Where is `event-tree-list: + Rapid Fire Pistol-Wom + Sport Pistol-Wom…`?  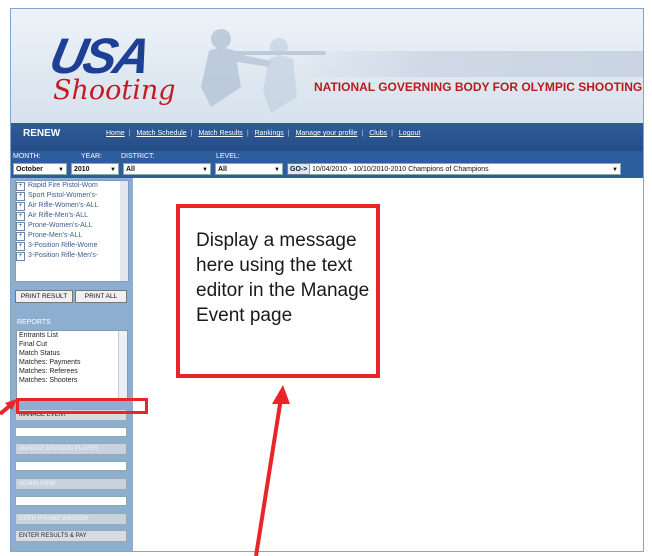
event-tree-list: + Rapid Fire Pistol-Wom + Sport Pistol-Wom… is located at coordinates (72, 231).